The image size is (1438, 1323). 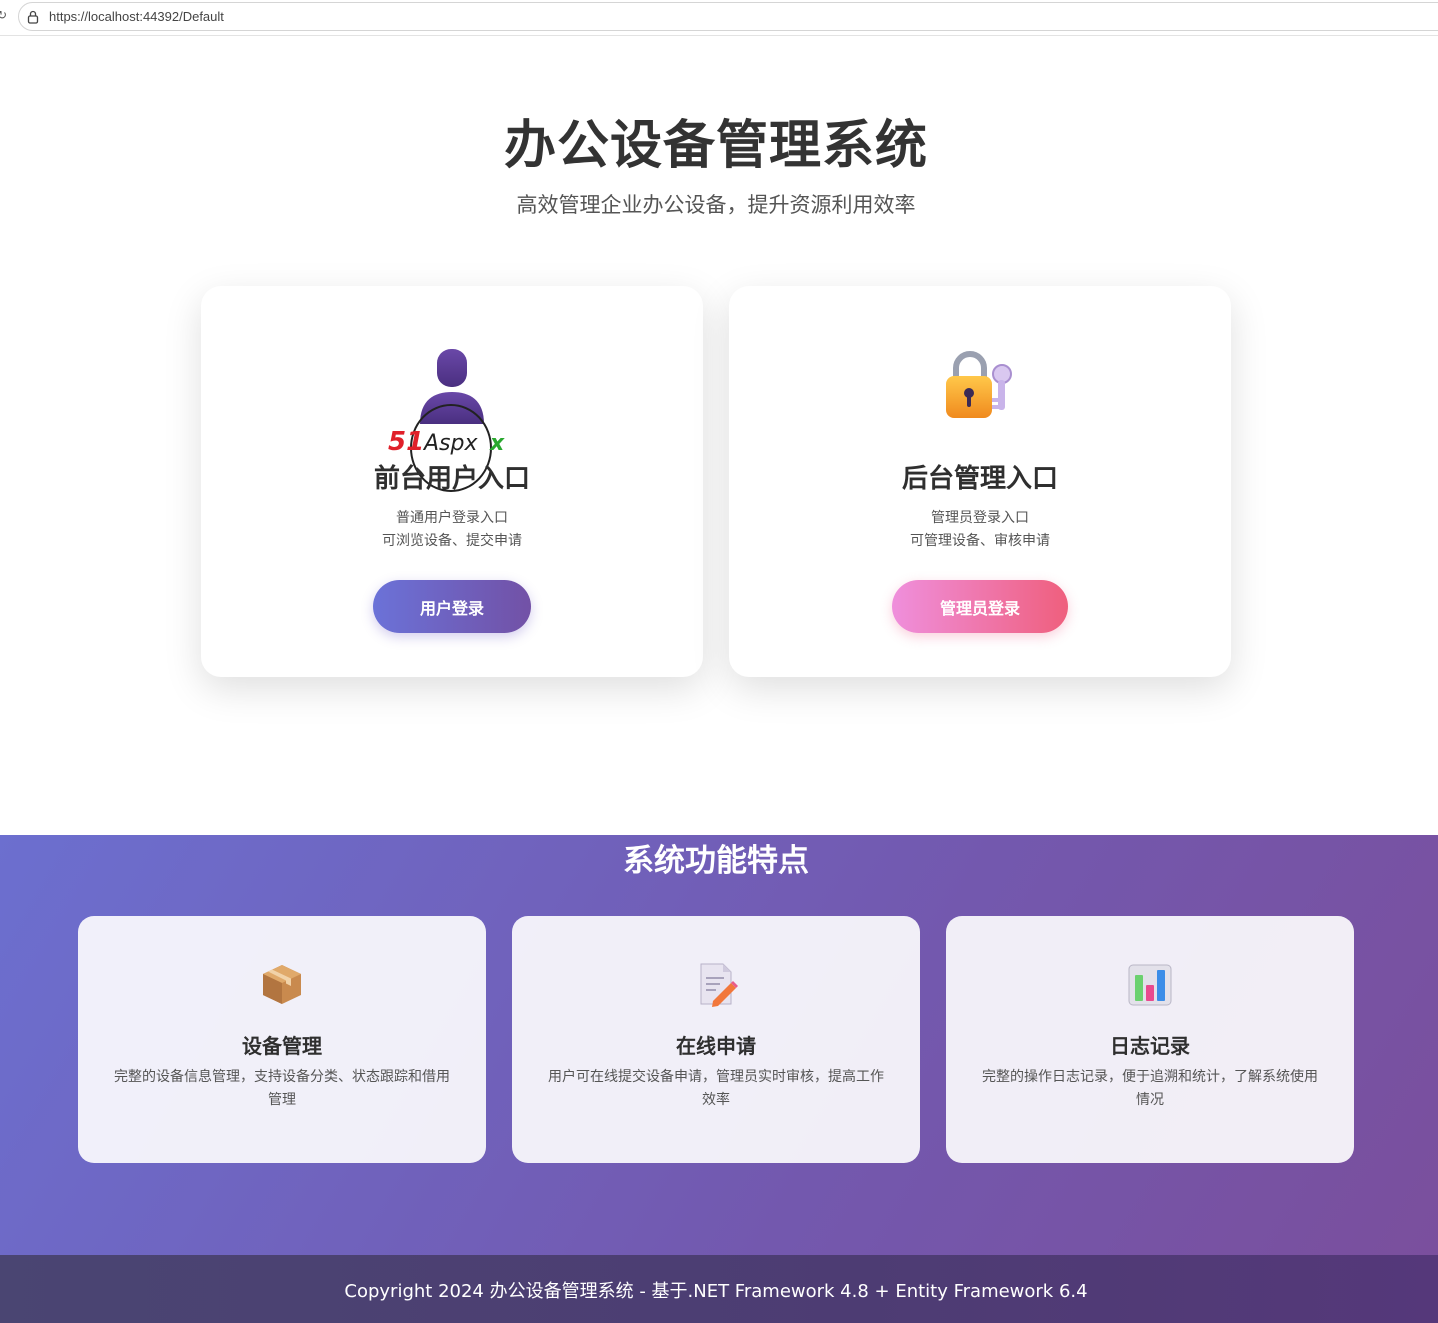 What do you see at coordinates (452, 518) in the screenshot?
I see `user-entry-desc-line: 普通用户登录入口` at bounding box center [452, 518].